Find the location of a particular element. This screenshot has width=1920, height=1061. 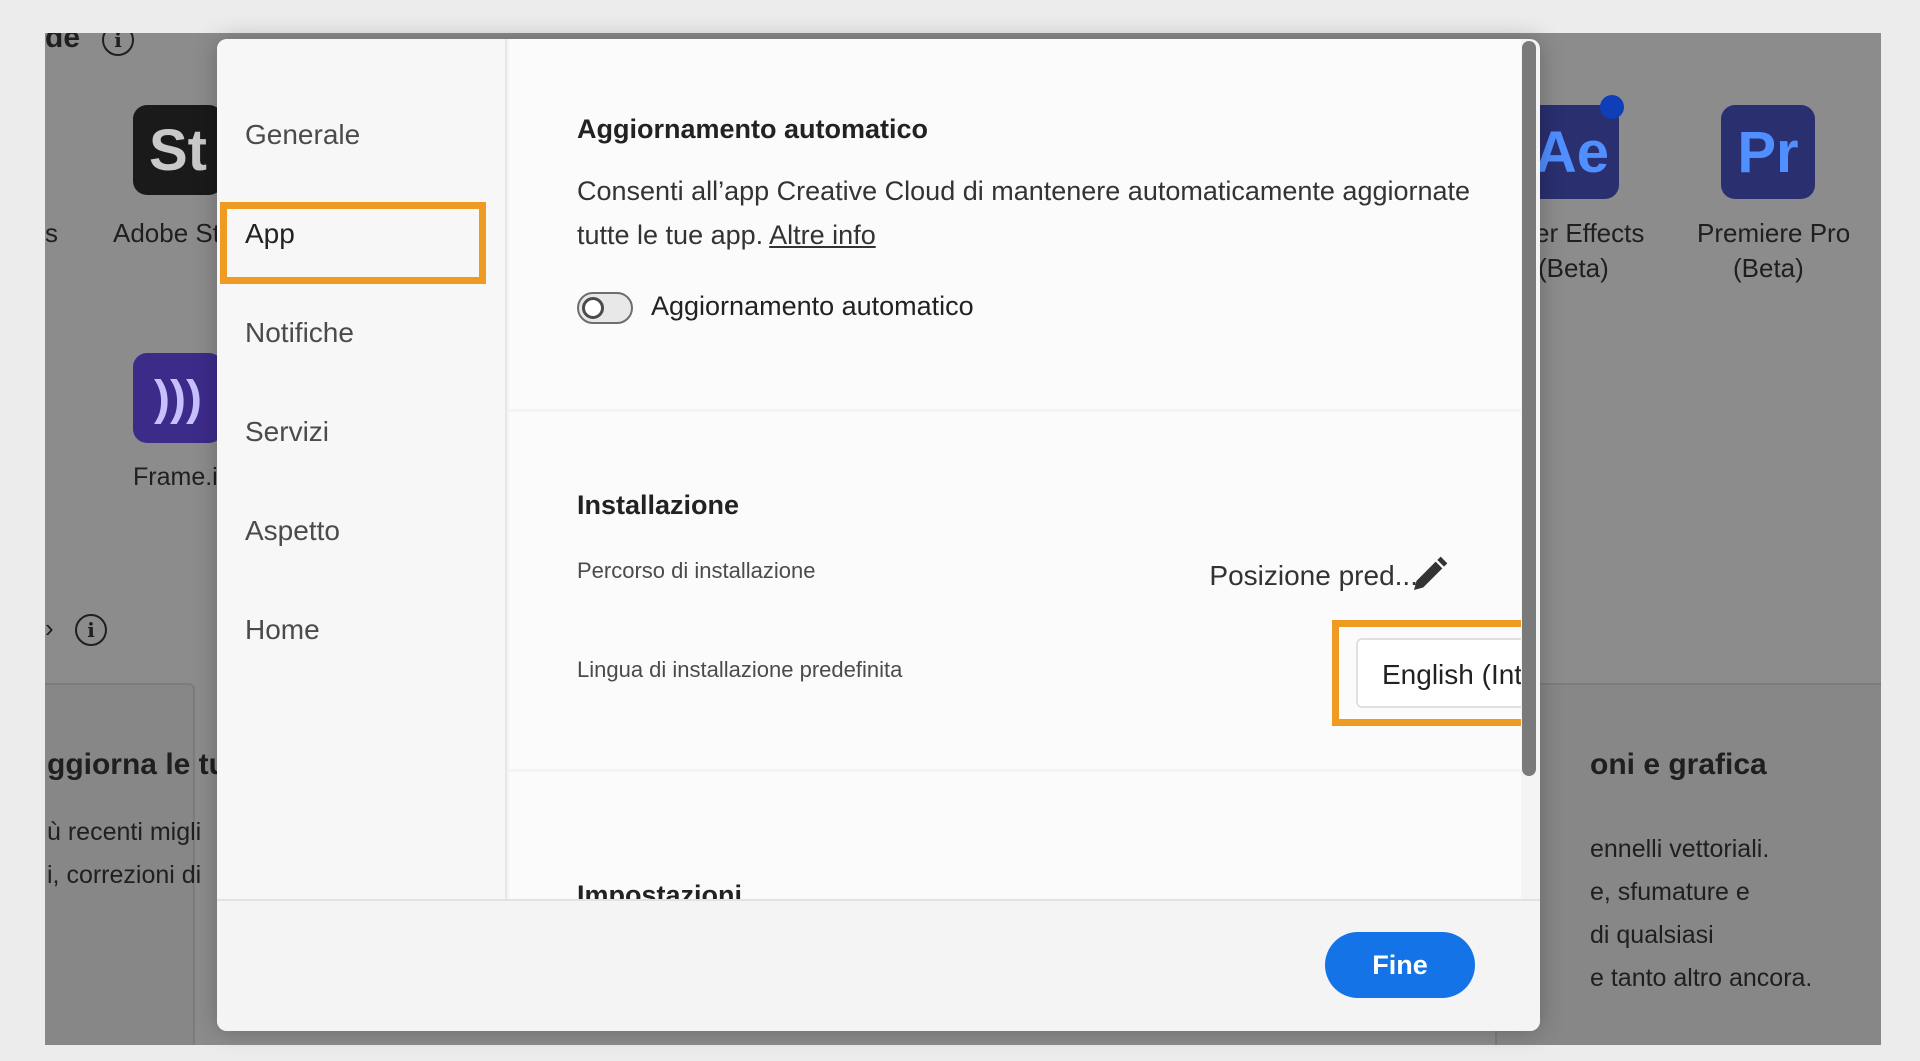

bg-app-label-ae: er Effects is located at coordinates (1590, 233).